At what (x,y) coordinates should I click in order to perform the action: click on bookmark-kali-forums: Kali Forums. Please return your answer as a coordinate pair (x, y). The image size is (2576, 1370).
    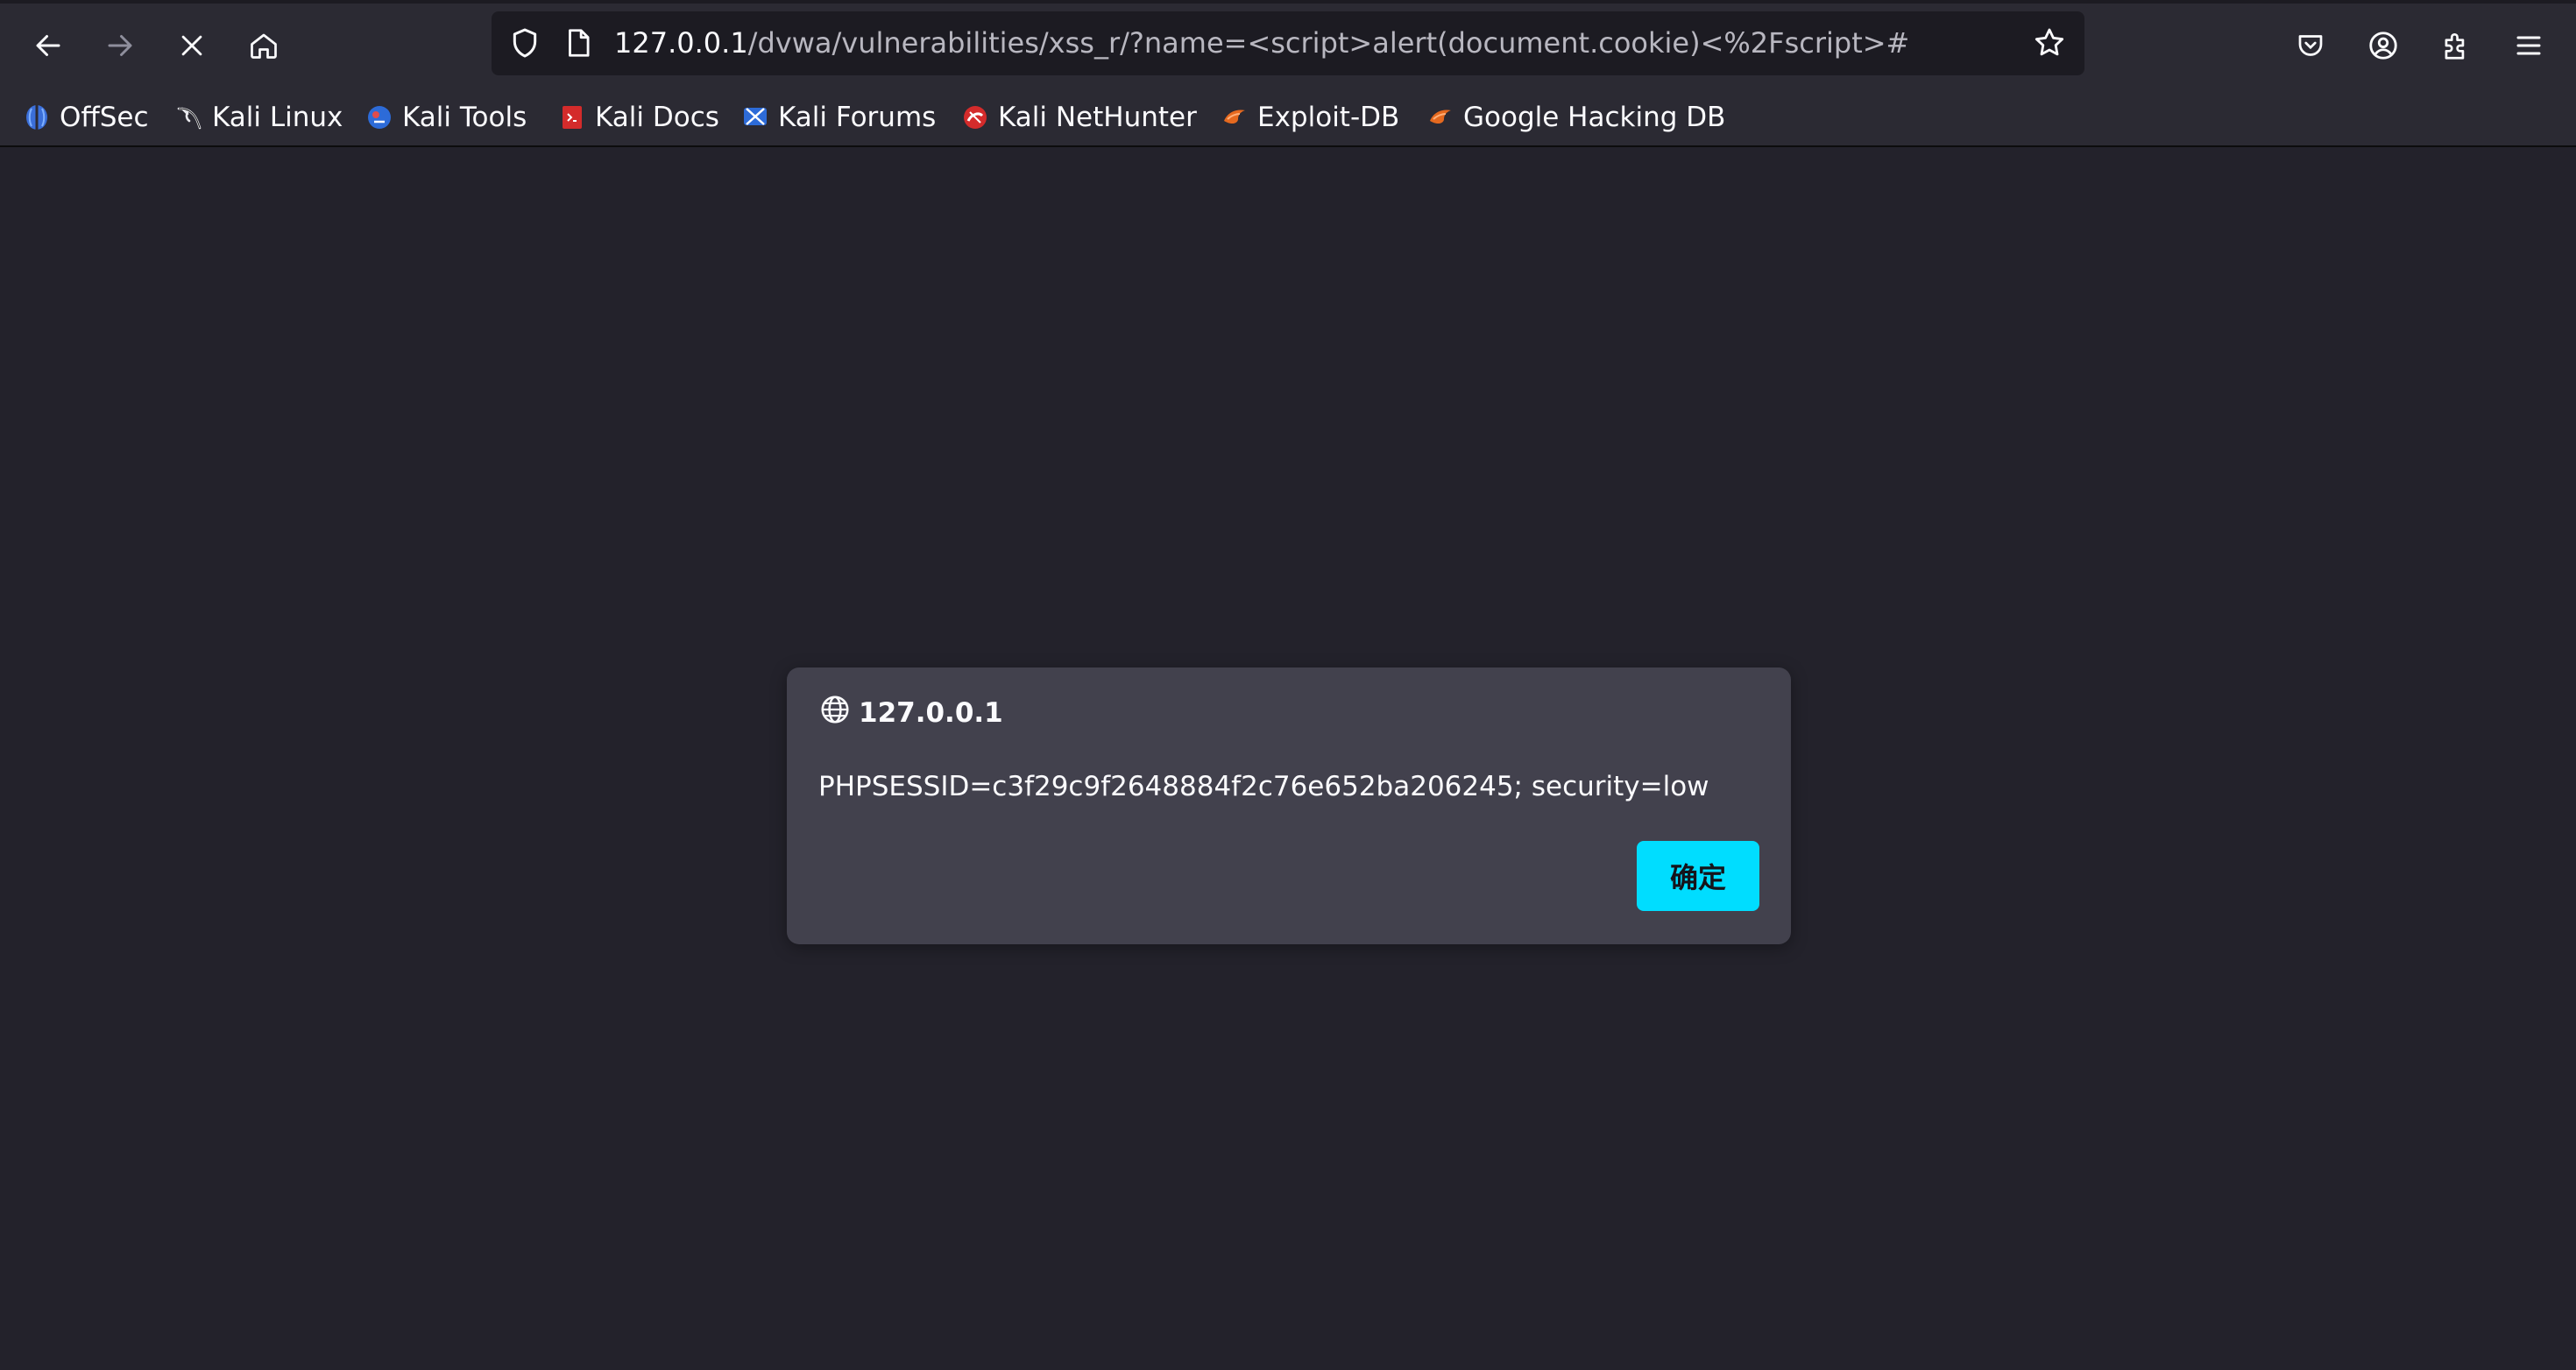
    Looking at the image, I should click on (838, 117).